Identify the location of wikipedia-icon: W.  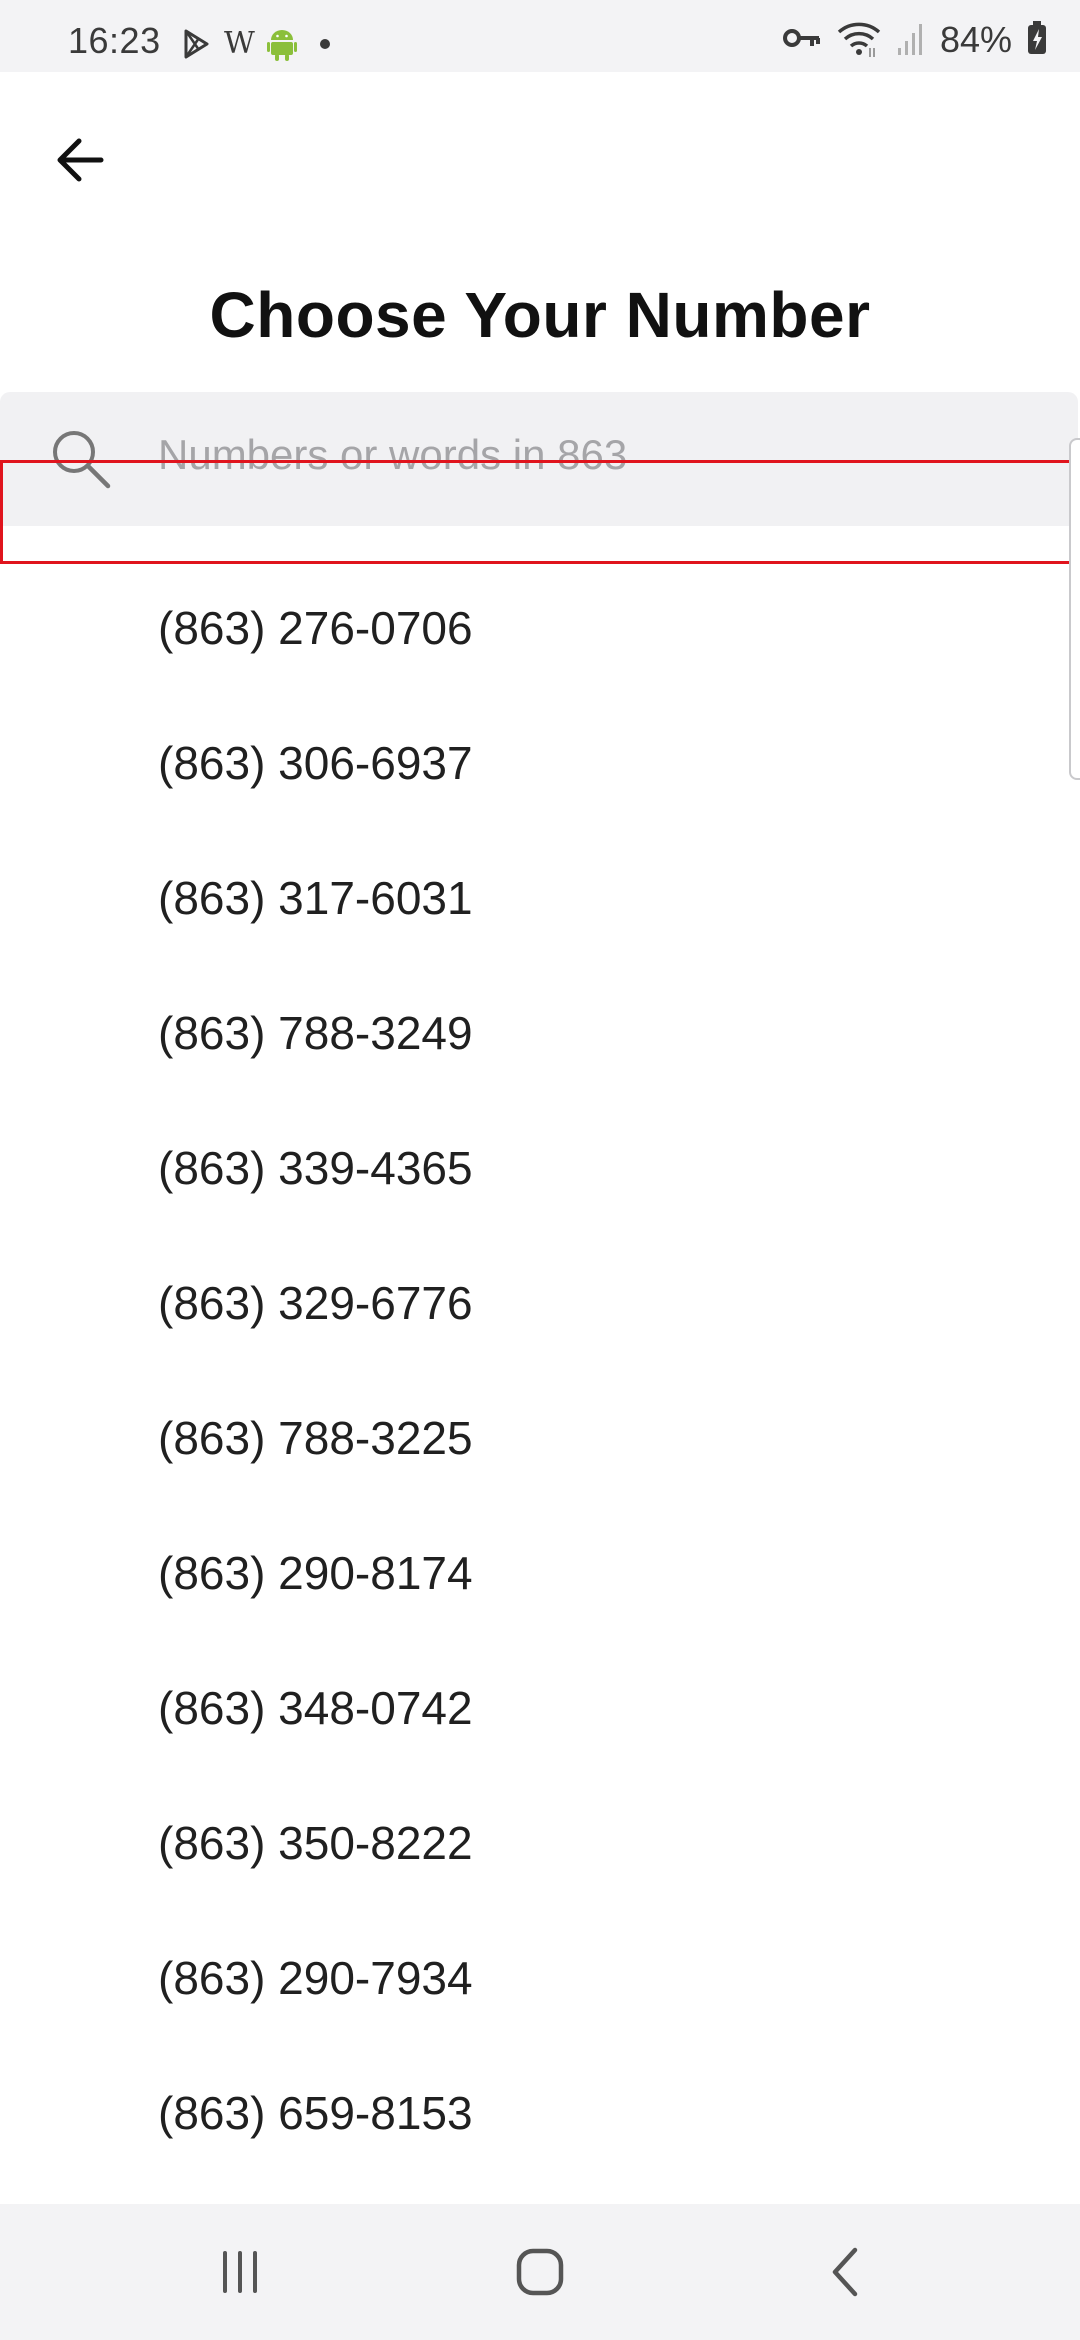
(239, 43).